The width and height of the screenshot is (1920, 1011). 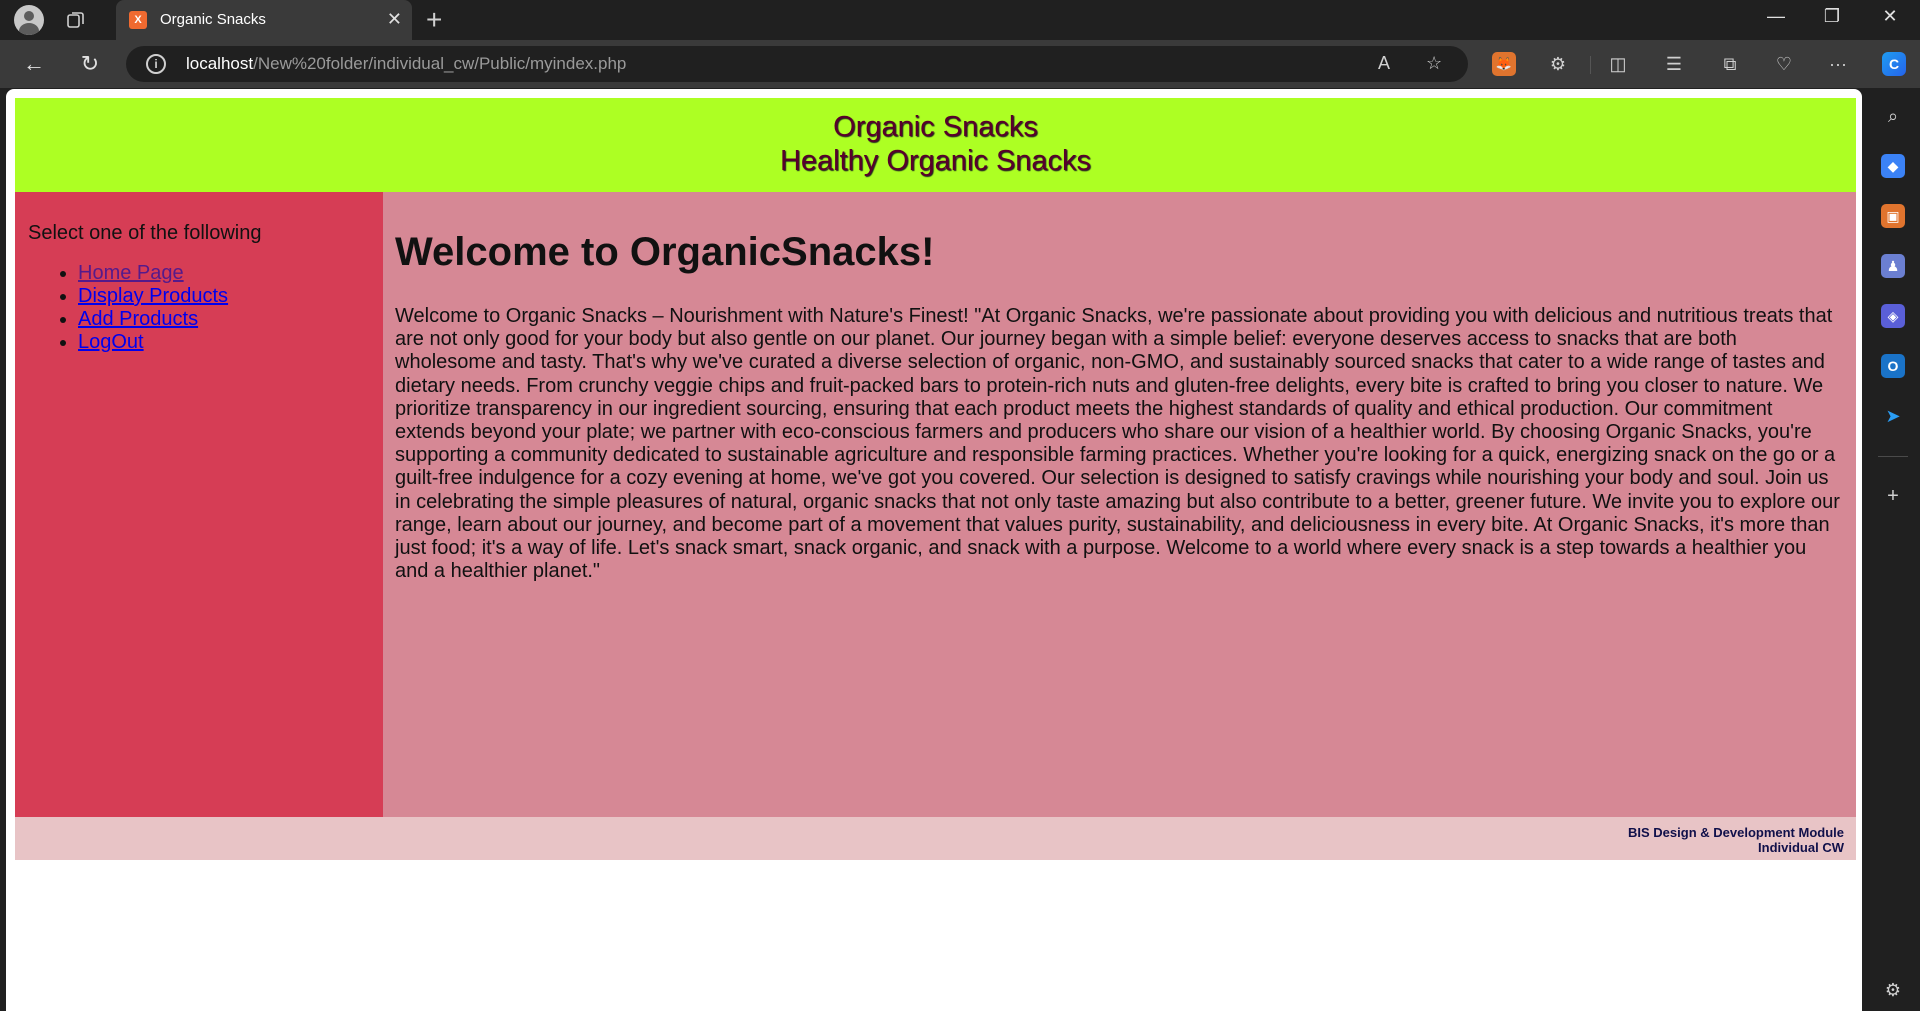 What do you see at coordinates (1893, 549) in the screenshot?
I see `edge-sidebar: ⌕ ◆ ▣ ♟ ◈ O ➤ + ⚙` at bounding box center [1893, 549].